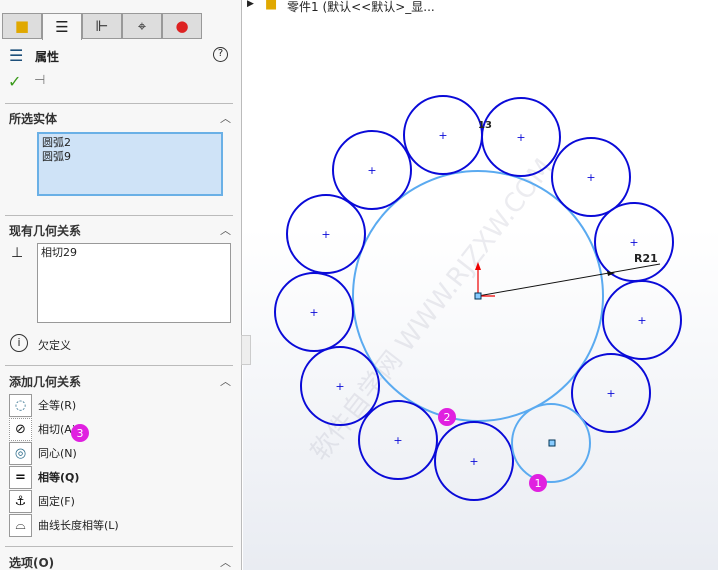 The height and width of the screenshot is (571, 718). What do you see at coordinates (134, 253) in the screenshot?
I see `list-item: 相切29` at bounding box center [134, 253].